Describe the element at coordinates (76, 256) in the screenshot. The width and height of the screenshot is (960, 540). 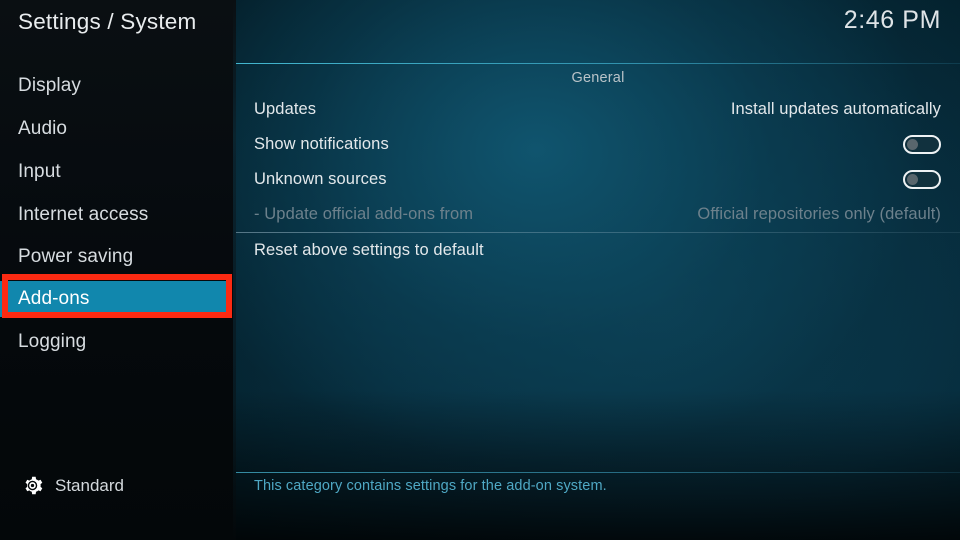
I see `sidebar-item-label: Power saving` at that location.